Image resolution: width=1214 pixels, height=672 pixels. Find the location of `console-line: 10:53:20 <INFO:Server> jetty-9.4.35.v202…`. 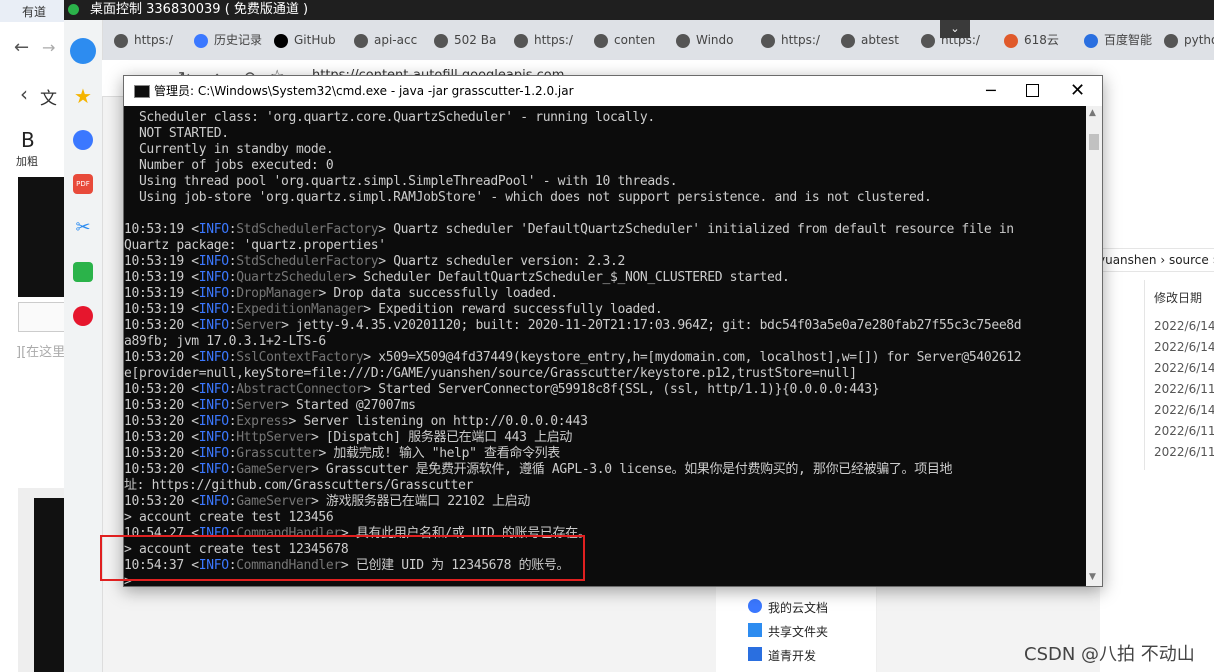

console-line: 10:53:20 <INFO:Server> jetty-9.4.35.v202… is located at coordinates (573, 326).